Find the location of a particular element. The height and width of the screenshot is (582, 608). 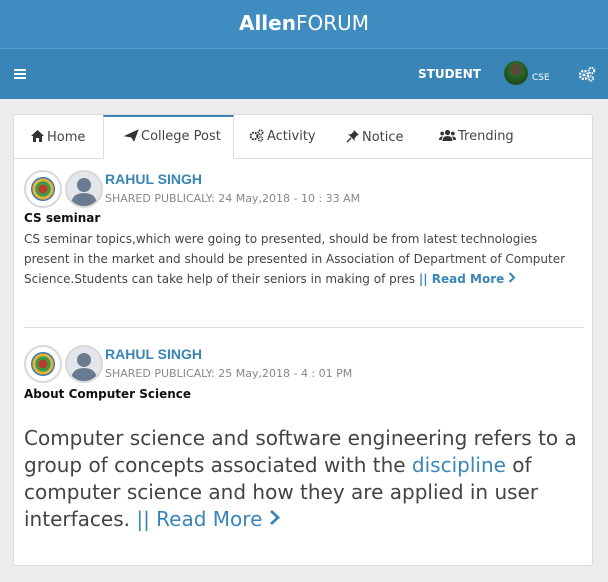

pin-icon is located at coordinates (352, 136).